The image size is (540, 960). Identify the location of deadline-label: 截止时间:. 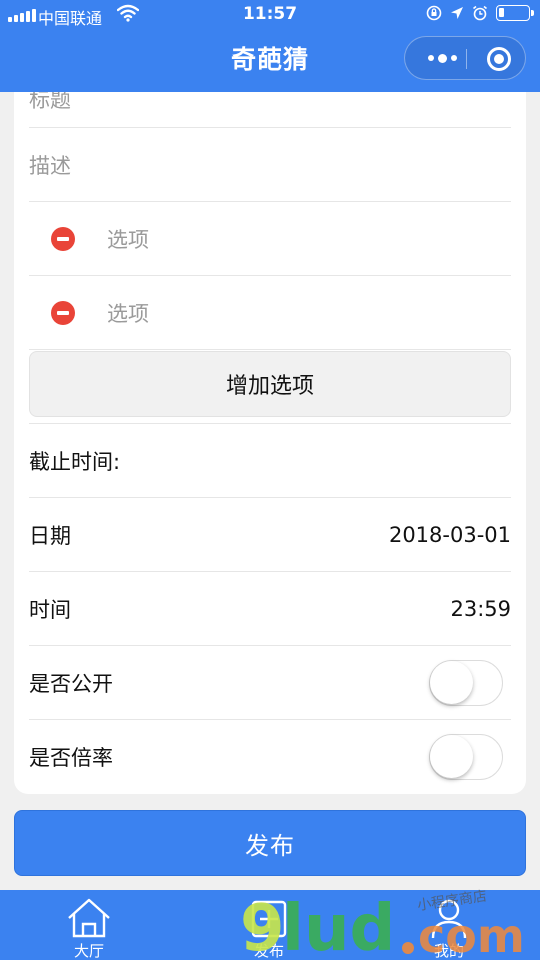
(75, 461).